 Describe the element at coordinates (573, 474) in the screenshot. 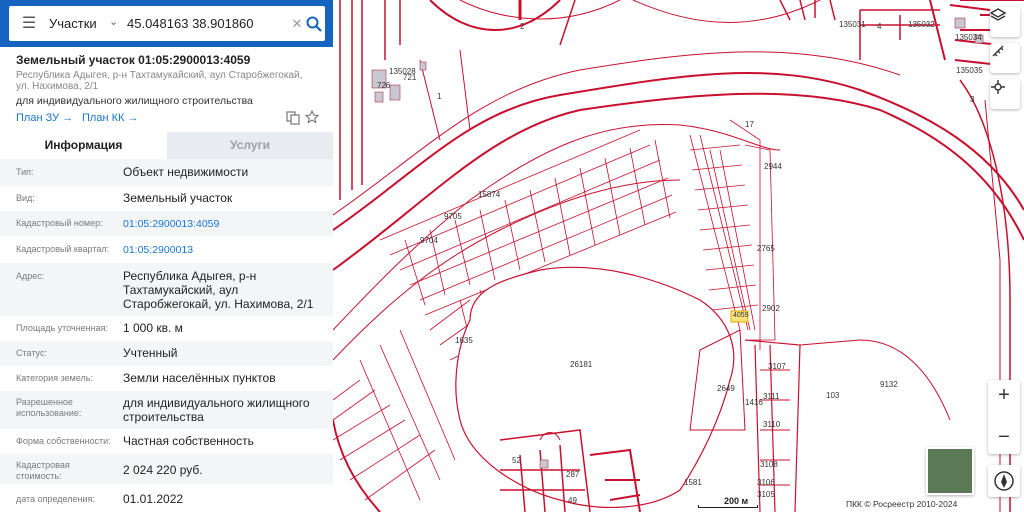

I see `map-label: 287` at that location.